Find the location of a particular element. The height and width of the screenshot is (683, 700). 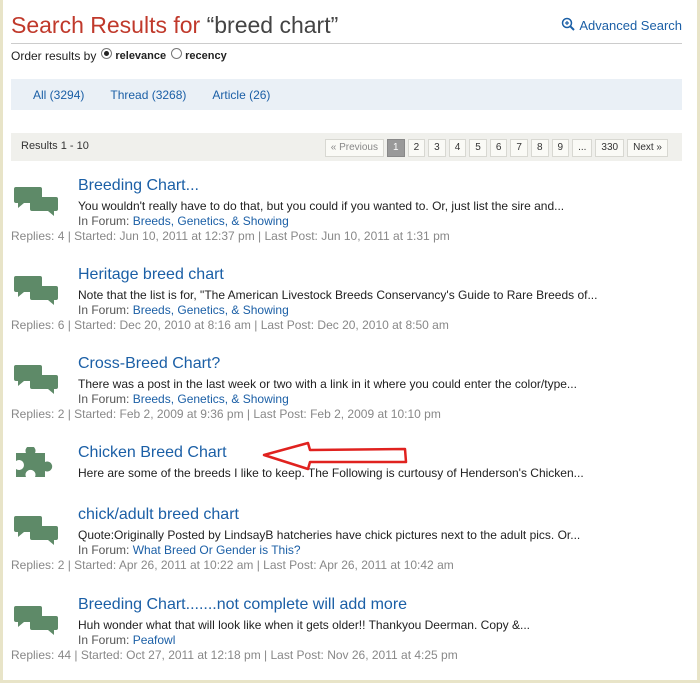

pager-page-3: 3 is located at coordinates (437, 148).